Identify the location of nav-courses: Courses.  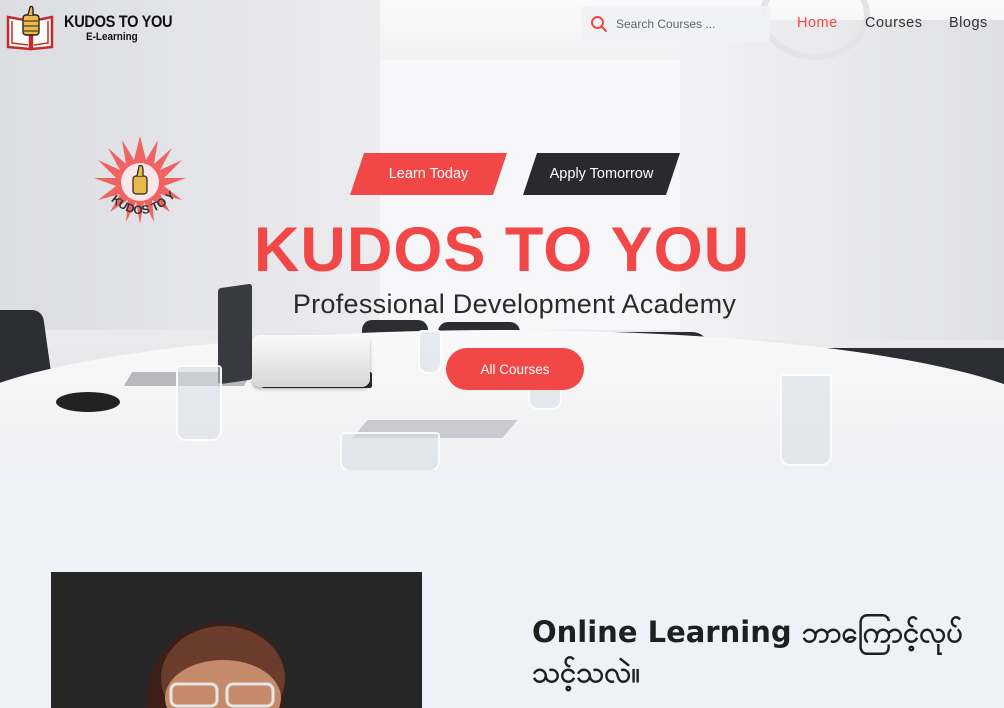
(894, 23).